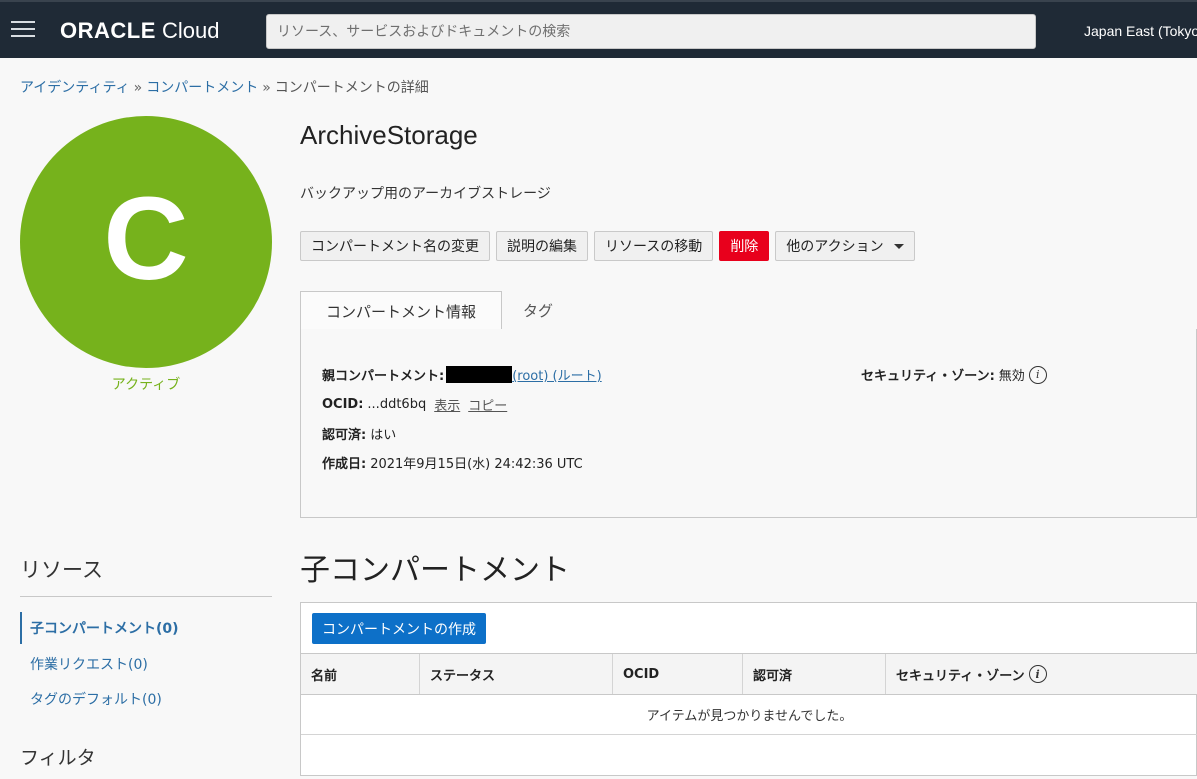 The image size is (1197, 779). I want to click on created-value: 2021年9月15日(水) 24:42:36 UTC, so click(476, 464).